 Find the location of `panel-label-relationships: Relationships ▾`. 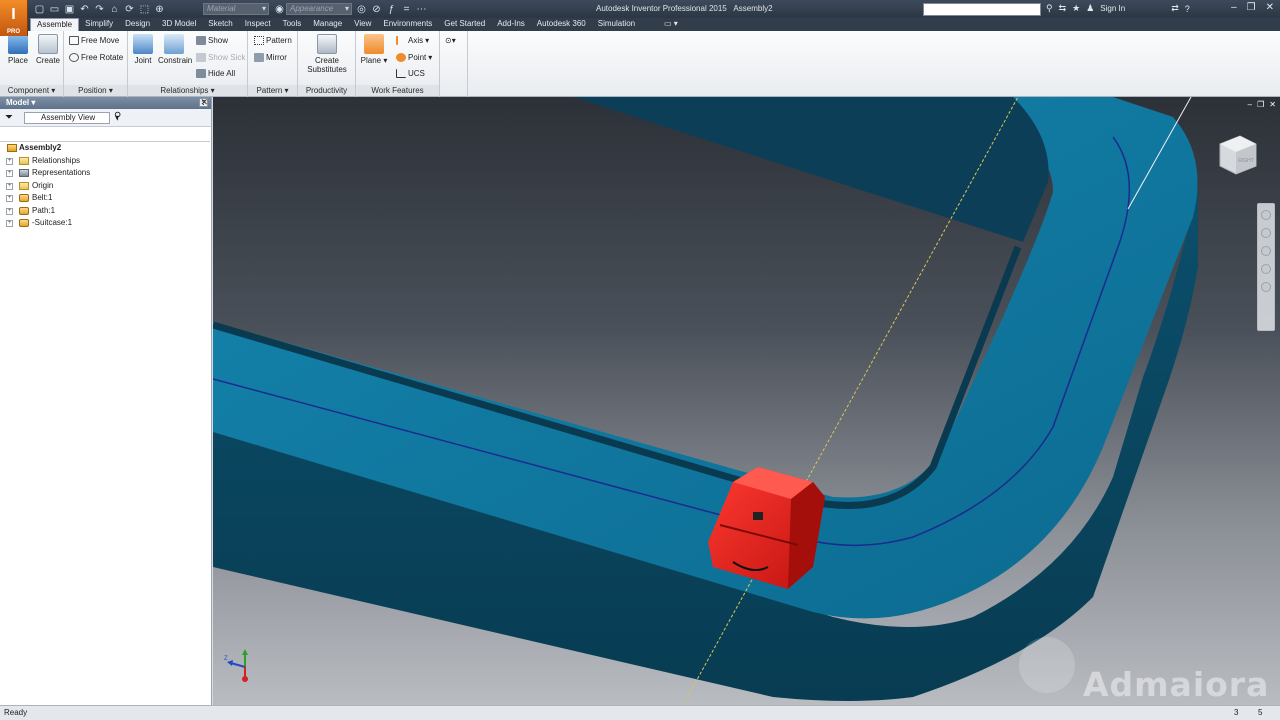

panel-label-relationships: Relationships ▾ is located at coordinates (187, 90).